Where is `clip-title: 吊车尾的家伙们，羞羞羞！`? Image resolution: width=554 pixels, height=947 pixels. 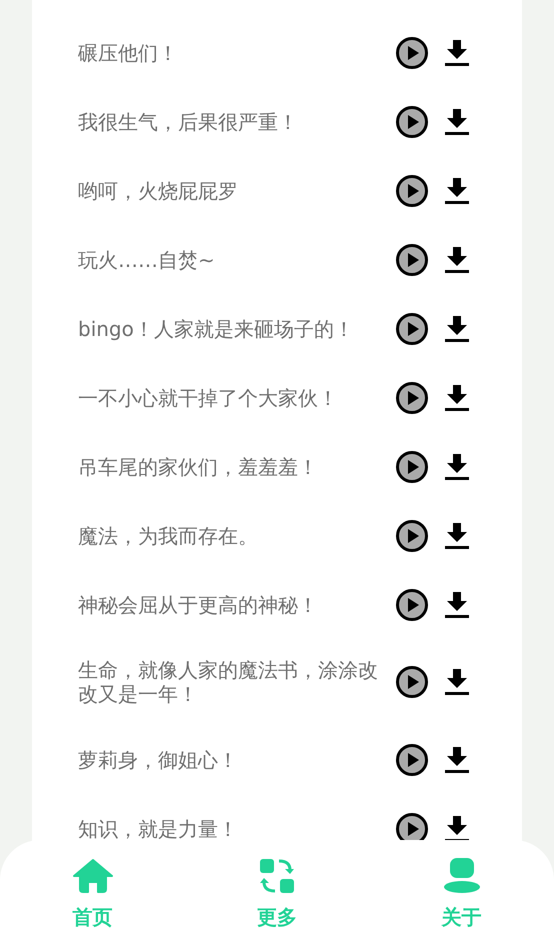
clip-title: 吊车尾的家伙们，羞羞羞！ is located at coordinates (198, 466).